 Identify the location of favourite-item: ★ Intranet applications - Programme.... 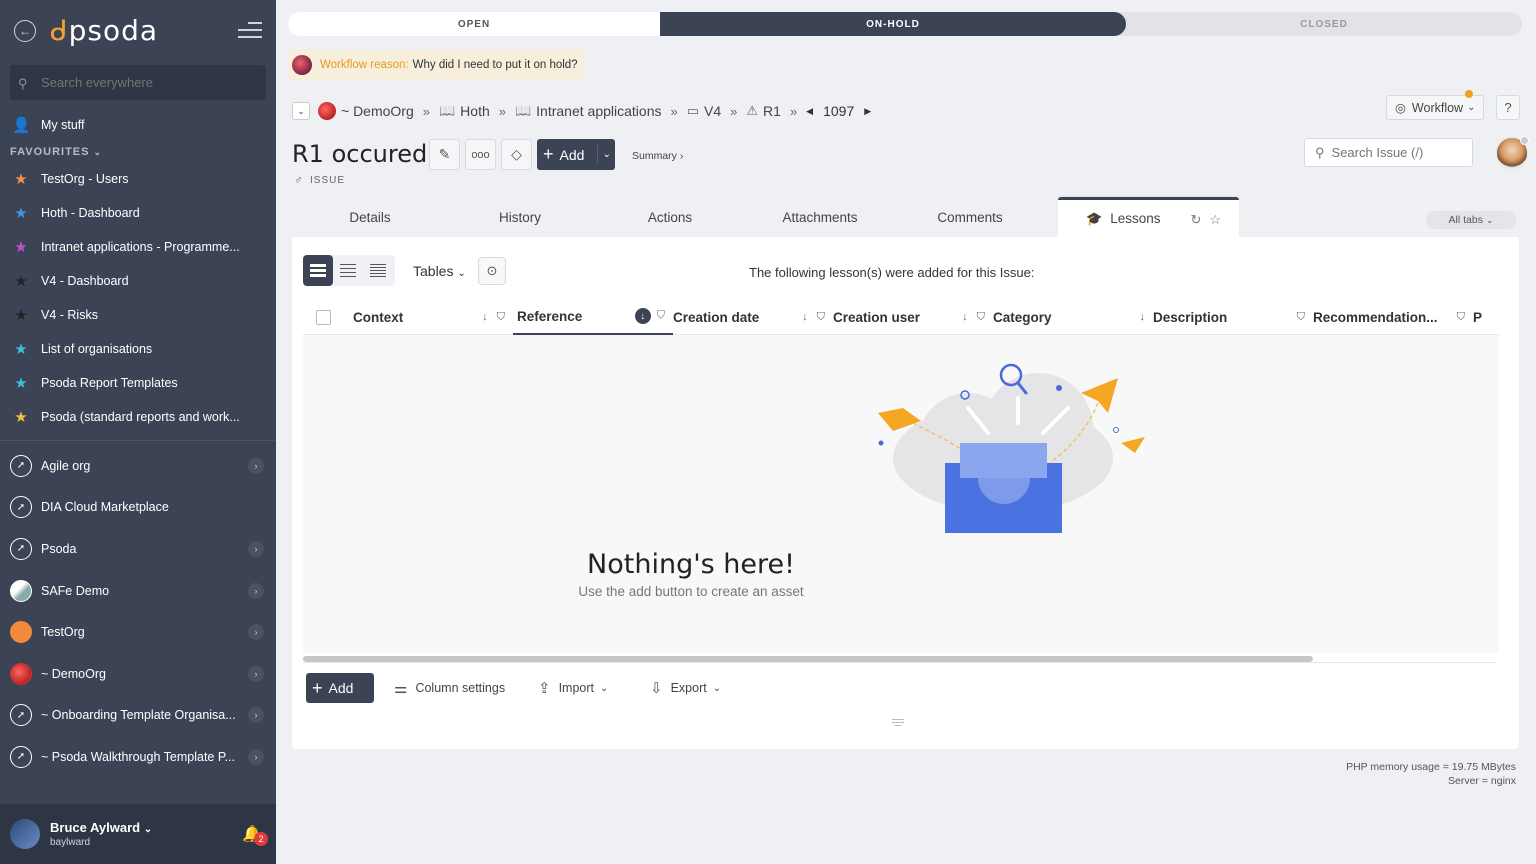
(138, 247).